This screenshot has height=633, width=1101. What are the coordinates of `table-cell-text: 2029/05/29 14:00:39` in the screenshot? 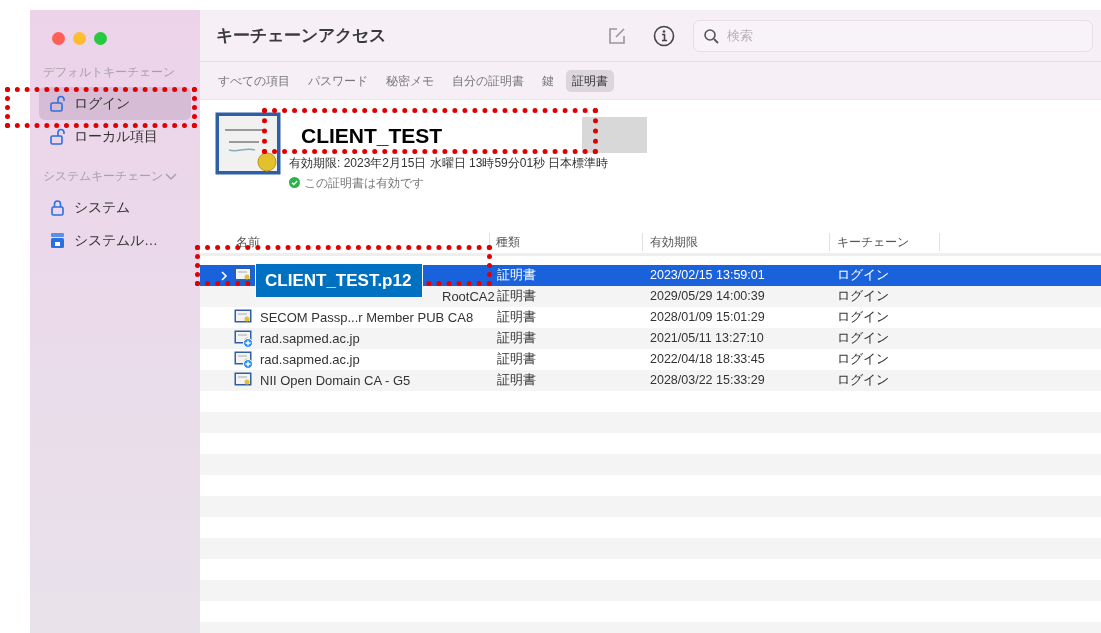 It's located at (707, 297).